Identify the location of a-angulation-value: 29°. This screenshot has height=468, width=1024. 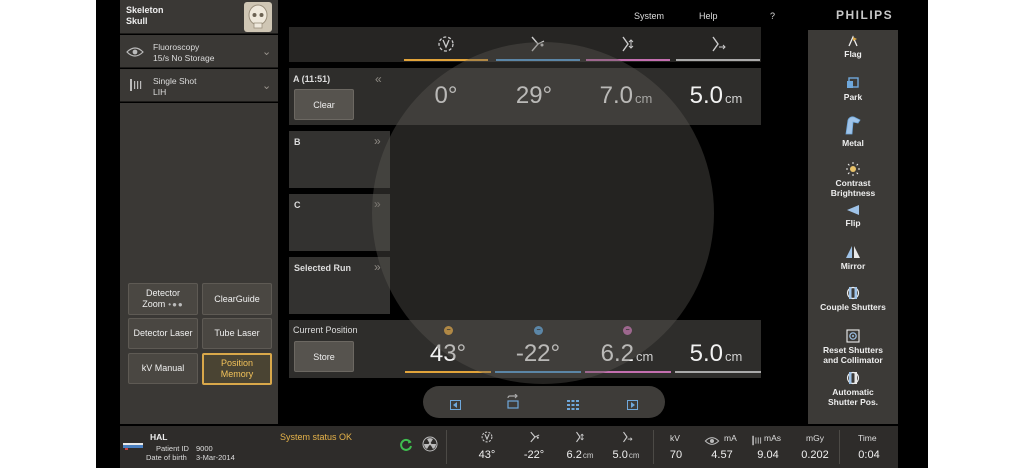
(534, 95).